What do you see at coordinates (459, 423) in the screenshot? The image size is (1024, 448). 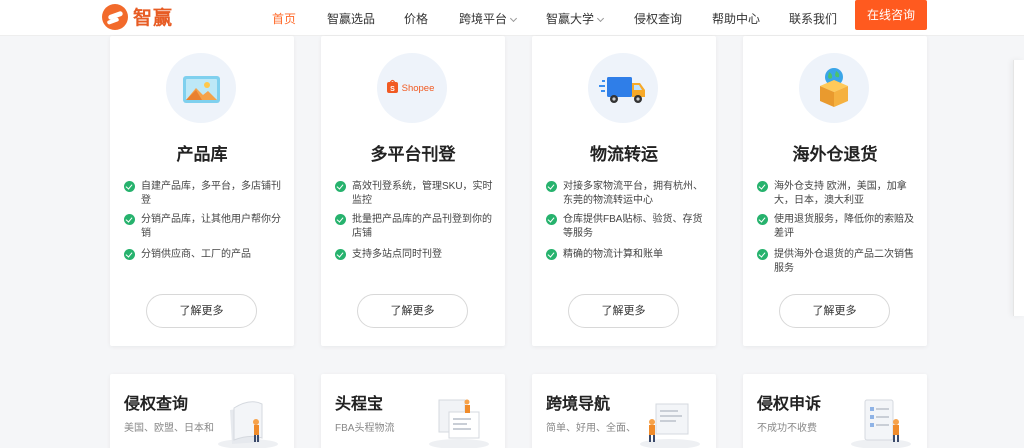 I see `shipping-forms-icon` at bounding box center [459, 423].